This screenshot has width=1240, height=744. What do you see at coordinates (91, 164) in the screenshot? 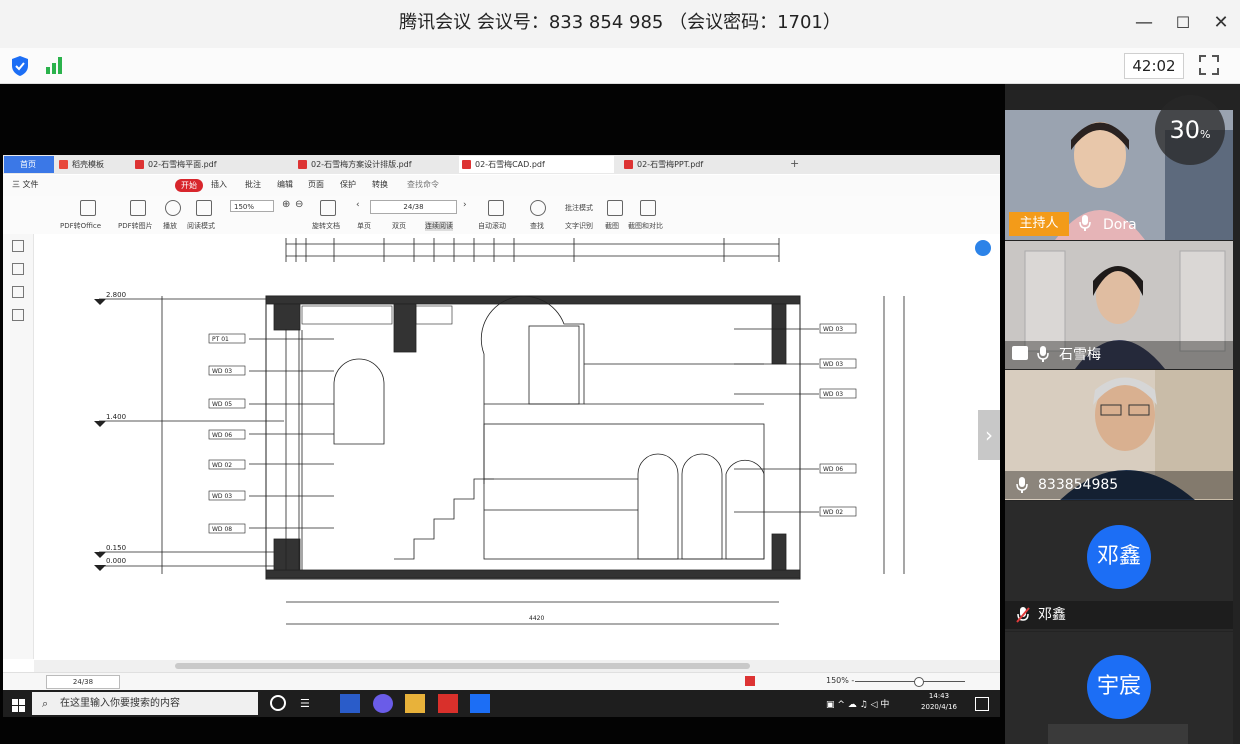
I see `tab-docer: 稻壳模板` at bounding box center [91, 164].